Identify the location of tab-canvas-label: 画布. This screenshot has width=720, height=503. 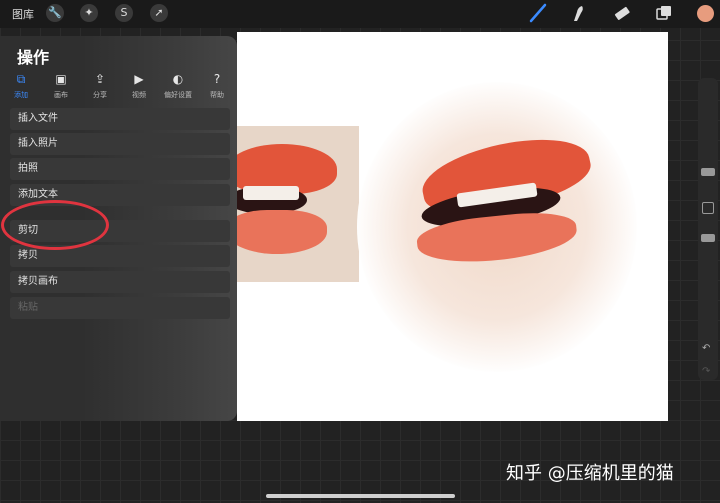
(61, 95).